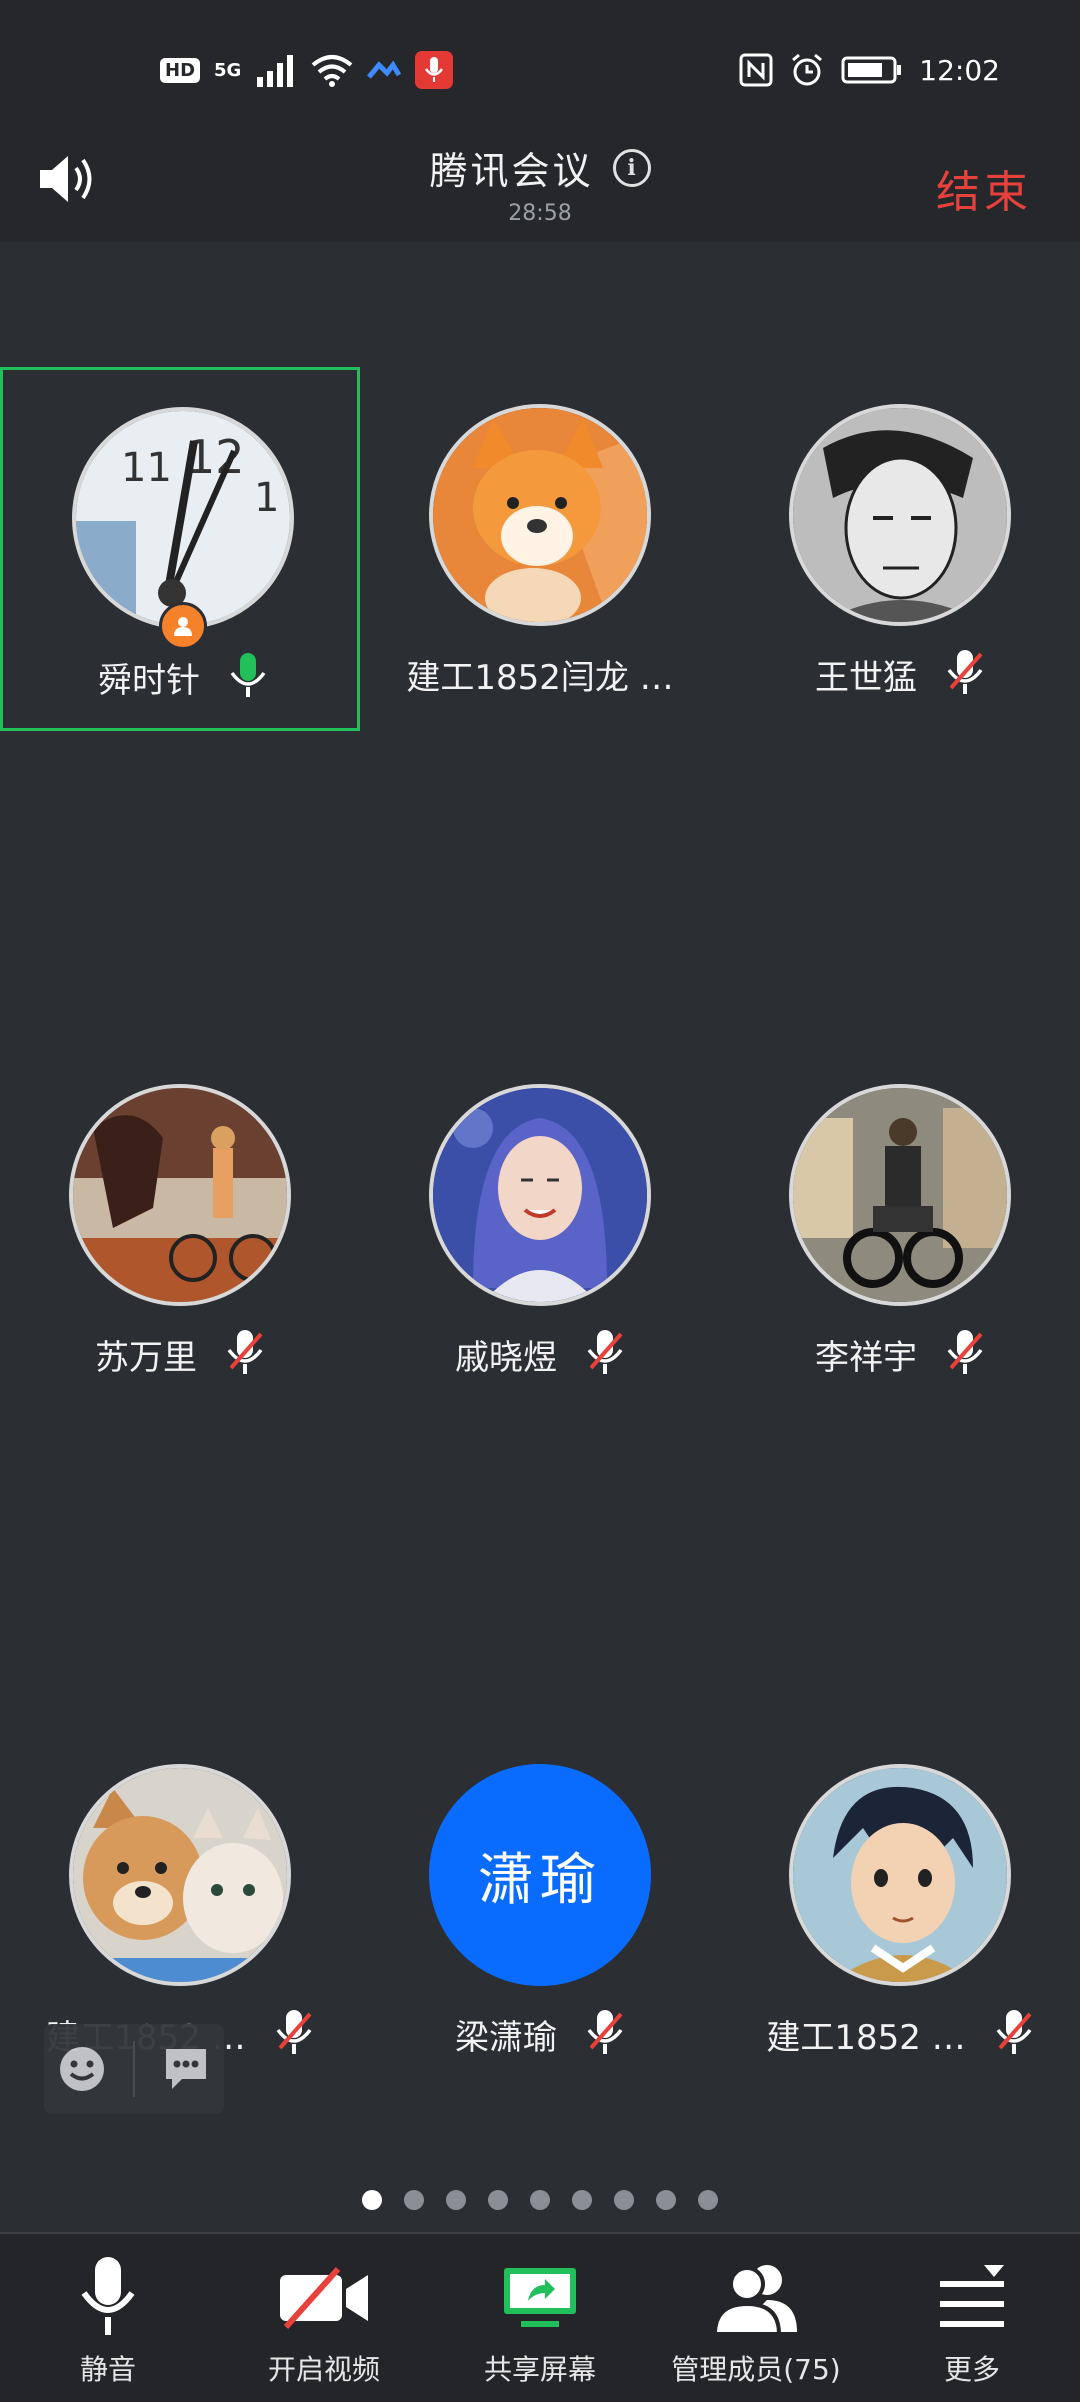 Image resolution: width=1080 pixels, height=2402 pixels. What do you see at coordinates (324, 2298) in the screenshot?
I see `video-off-icon` at bounding box center [324, 2298].